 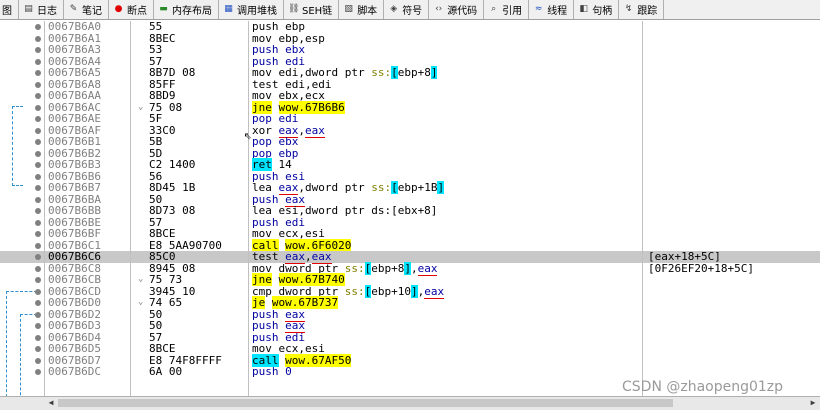 I want to click on disasm-row: 0067B6AA 8BD9 mov ebx,ecx, so click(x=410, y=96).